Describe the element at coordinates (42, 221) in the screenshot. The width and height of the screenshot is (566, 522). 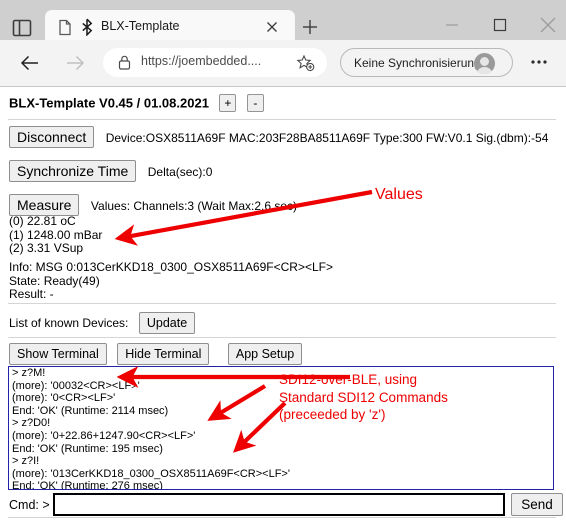
I see `value-row: (0) 22.81 oC` at that location.